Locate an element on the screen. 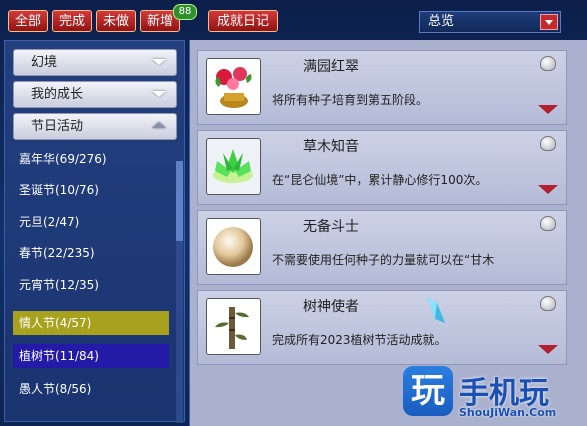 Image resolution: width=587 pixels, height=426 pixels. sidebar-scrollbar is located at coordinates (179, 292).